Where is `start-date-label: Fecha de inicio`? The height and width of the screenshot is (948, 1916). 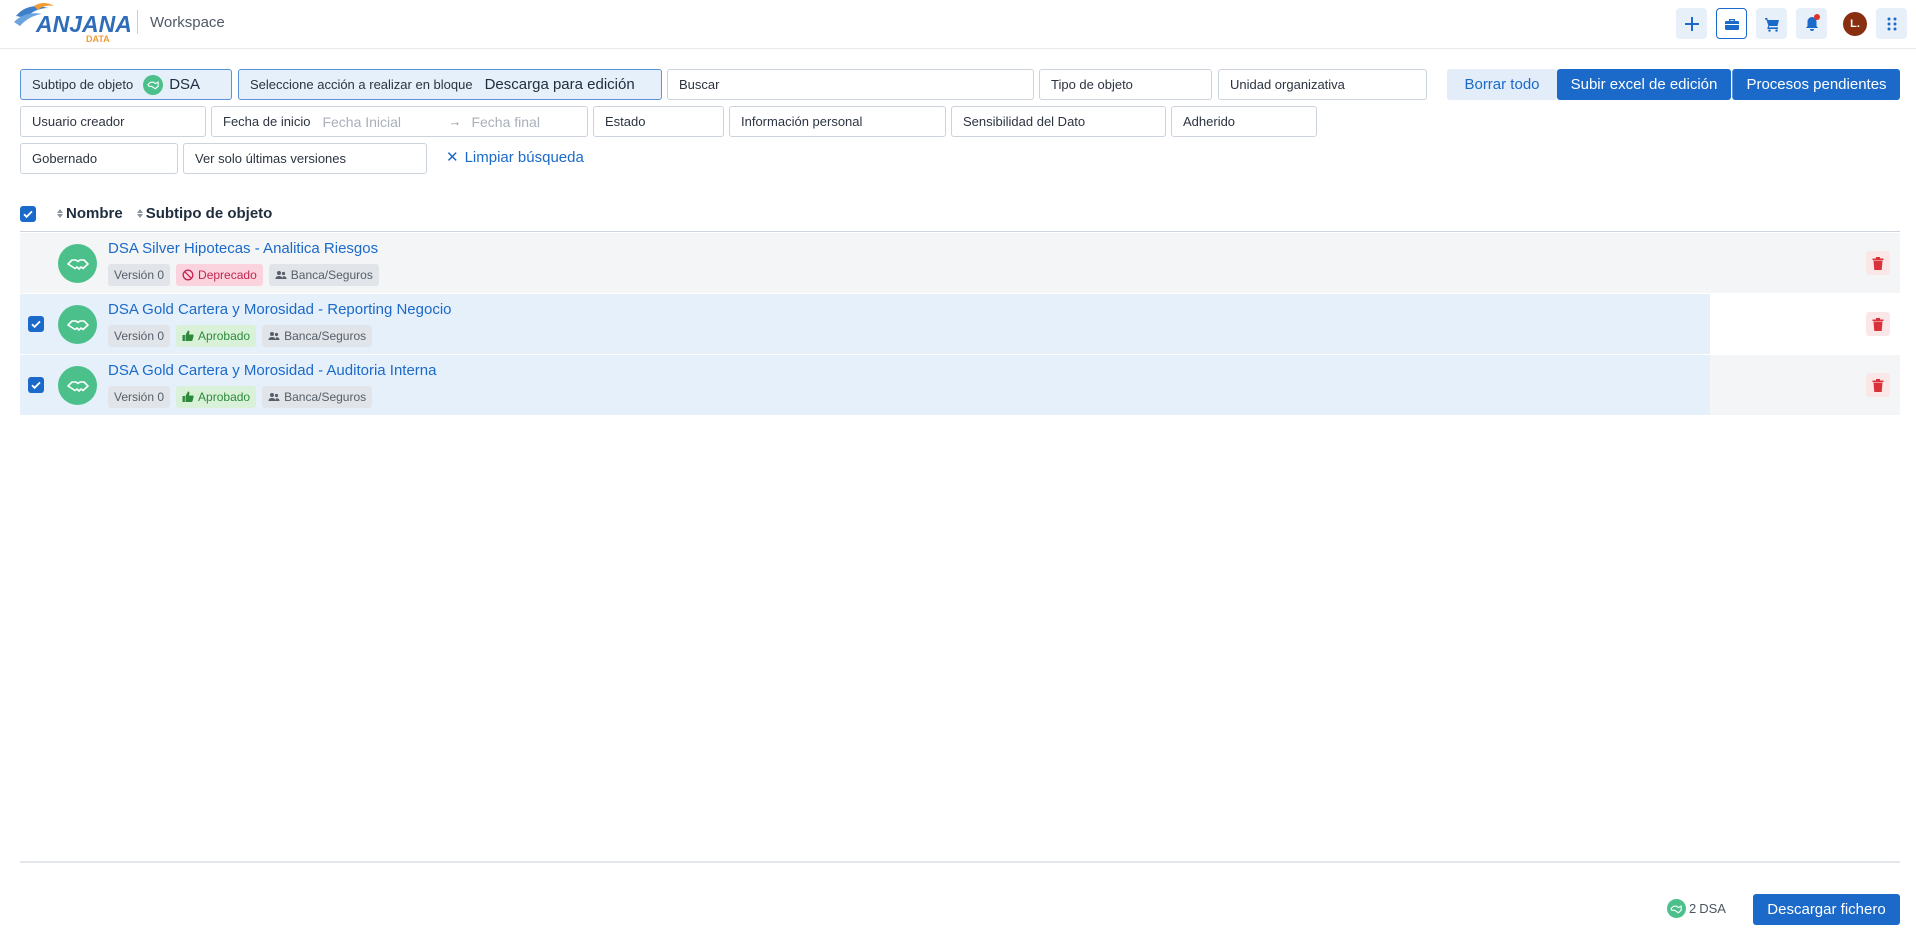
start-date-label: Fecha de inicio is located at coordinates (267, 121).